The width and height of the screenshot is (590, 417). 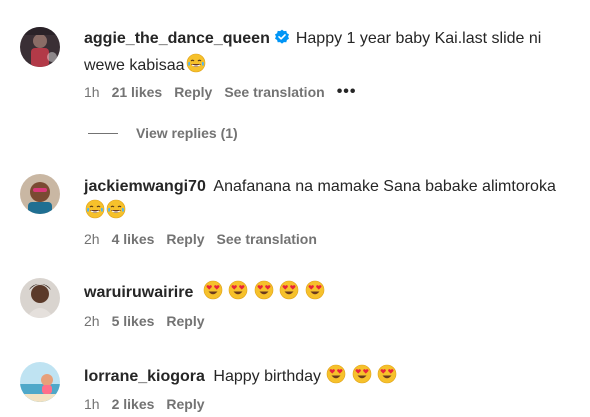 What do you see at coordinates (144, 376) in the screenshot?
I see `comment-username: lorrane_kiogora` at bounding box center [144, 376].